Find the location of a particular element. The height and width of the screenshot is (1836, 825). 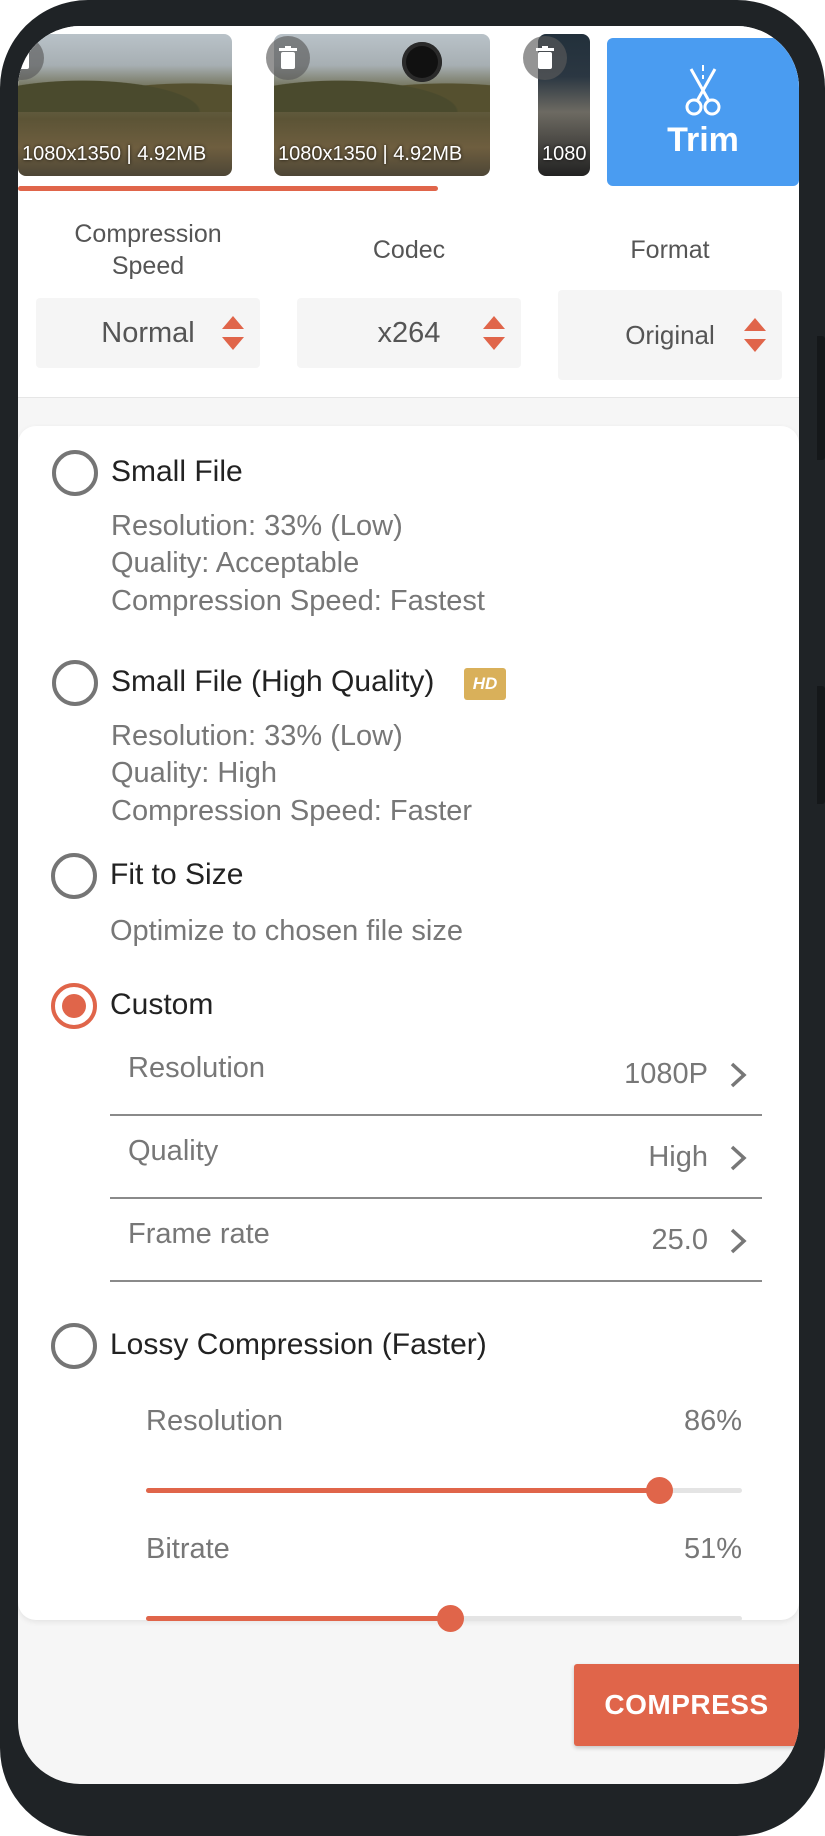

small-file-radio is located at coordinates (75, 473).